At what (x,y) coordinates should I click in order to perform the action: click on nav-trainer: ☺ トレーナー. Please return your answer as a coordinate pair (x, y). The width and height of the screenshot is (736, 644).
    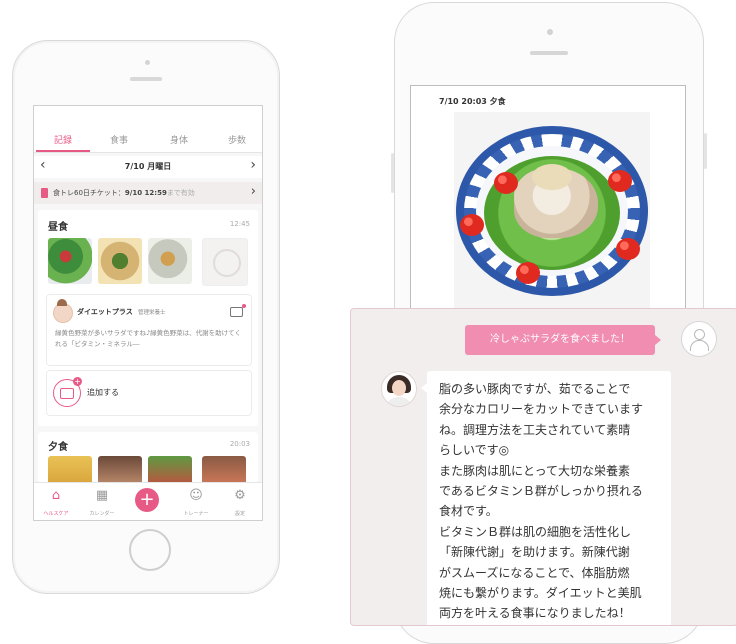
    Looking at the image, I should click on (196, 501).